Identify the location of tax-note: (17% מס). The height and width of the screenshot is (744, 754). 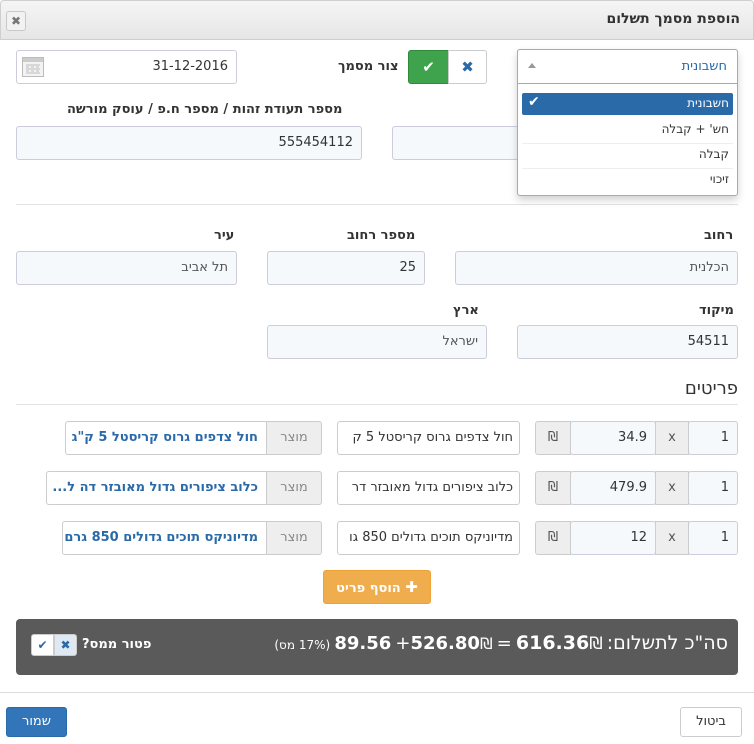
(302, 645).